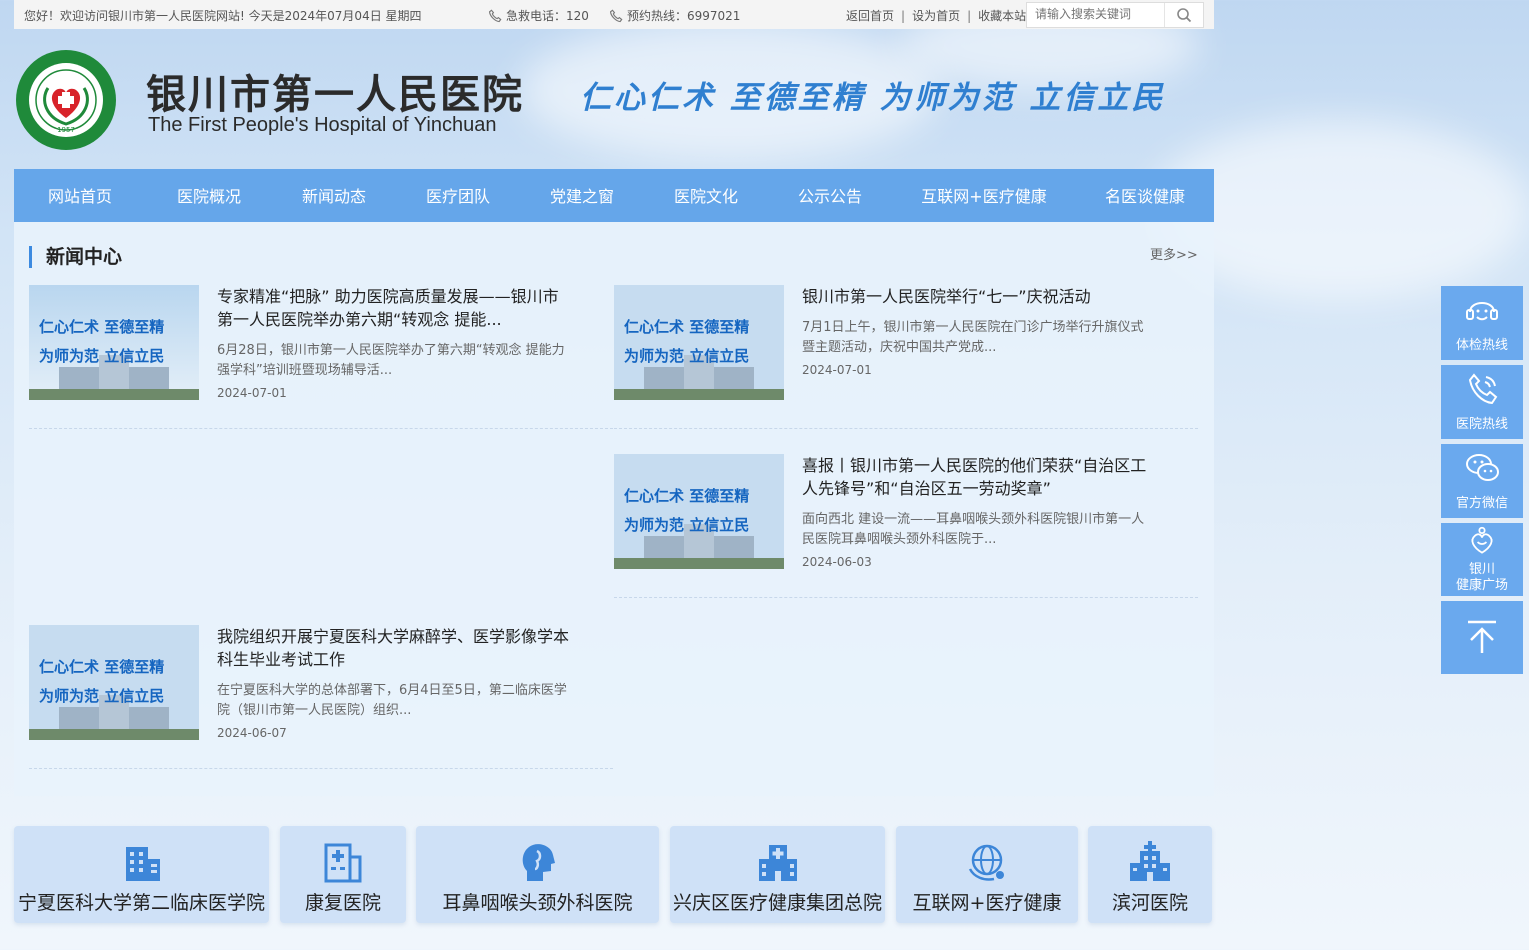  I want to click on emergency-phone: 急救电话：120, so click(538, 15).